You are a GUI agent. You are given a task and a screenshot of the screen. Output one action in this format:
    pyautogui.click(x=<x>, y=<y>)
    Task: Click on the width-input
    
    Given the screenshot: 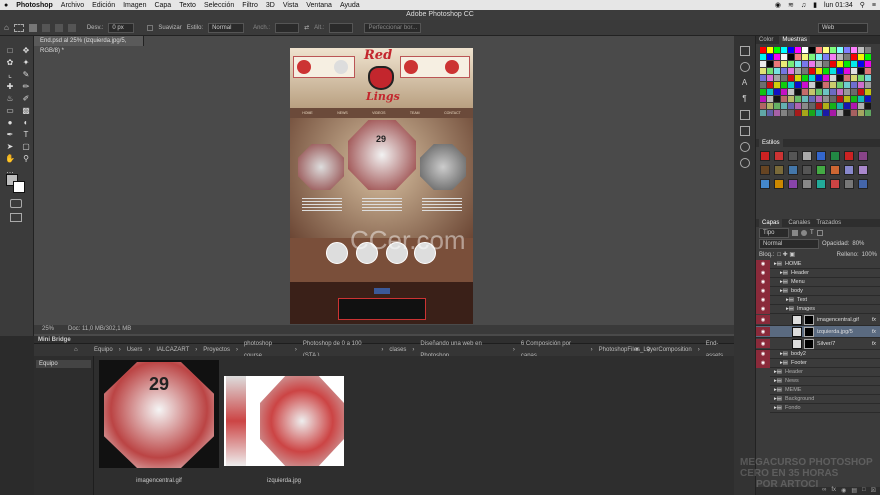 What is the action you would take?
    pyautogui.click(x=287, y=27)
    